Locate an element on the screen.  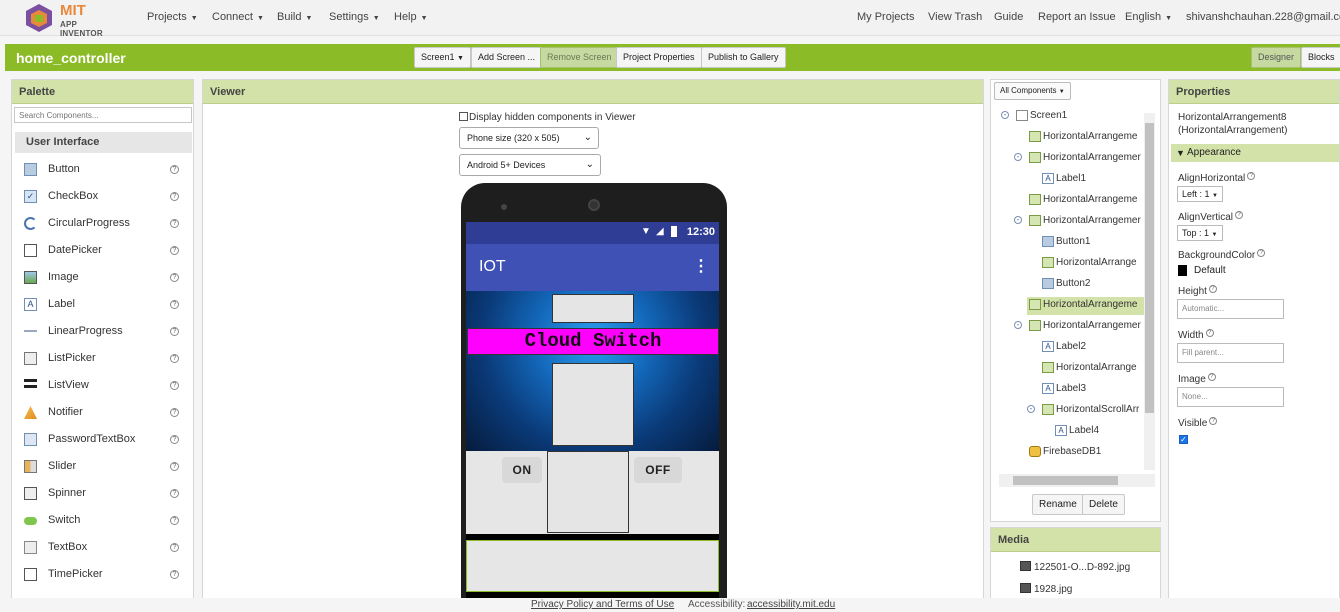
cloud-switch-label: Cloud Switch is located at coordinates (593, 341).